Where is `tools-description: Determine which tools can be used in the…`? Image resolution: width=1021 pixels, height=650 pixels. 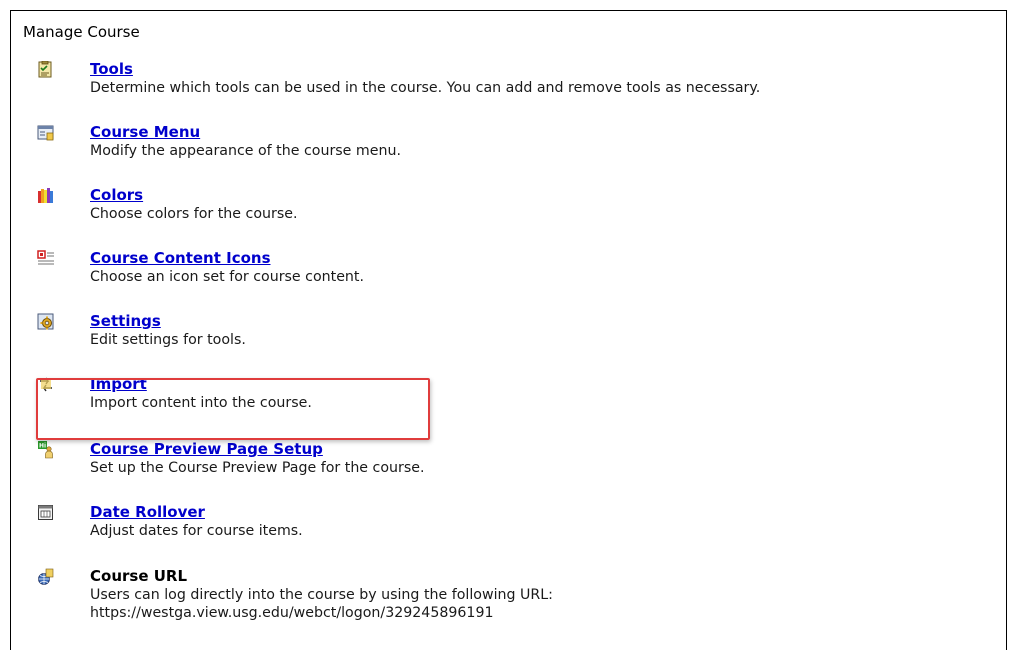
tools-description: Determine which tools can be used in the… is located at coordinates (425, 88).